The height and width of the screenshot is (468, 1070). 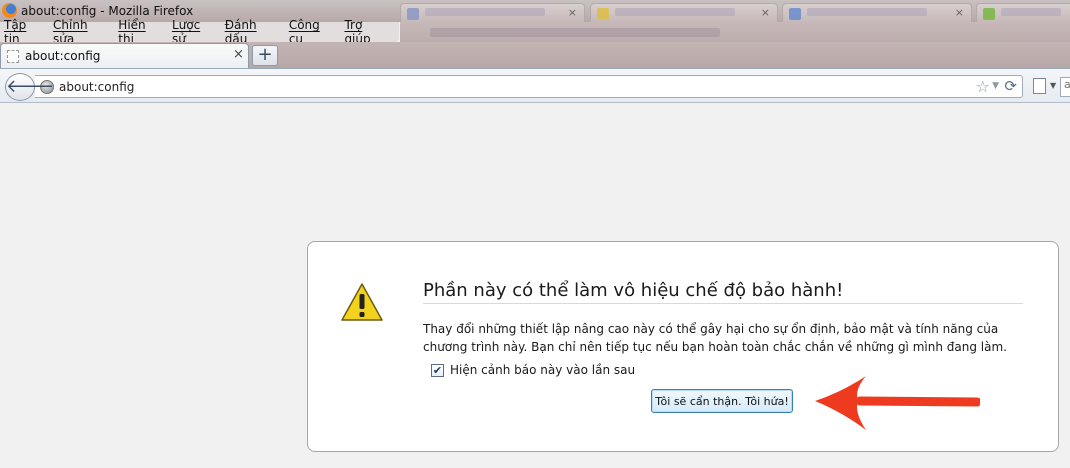 What do you see at coordinates (995, 86) in the screenshot?
I see `history-dropdown-icon: ▼` at bounding box center [995, 86].